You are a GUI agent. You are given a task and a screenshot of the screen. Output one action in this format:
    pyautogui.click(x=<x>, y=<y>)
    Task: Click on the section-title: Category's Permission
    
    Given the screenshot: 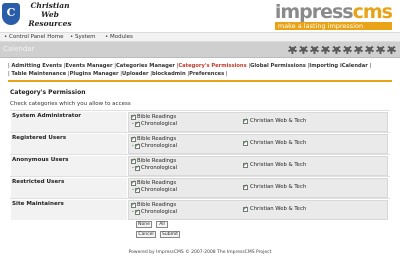 What is the action you would take?
    pyautogui.click(x=48, y=92)
    